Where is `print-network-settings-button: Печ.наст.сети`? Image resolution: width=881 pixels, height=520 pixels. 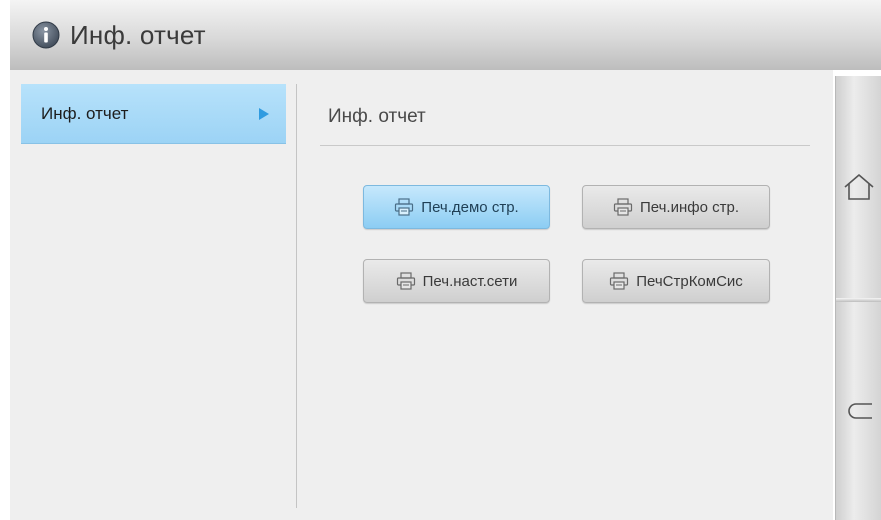 print-network-settings-button: Печ.наст.сети is located at coordinates (456, 281).